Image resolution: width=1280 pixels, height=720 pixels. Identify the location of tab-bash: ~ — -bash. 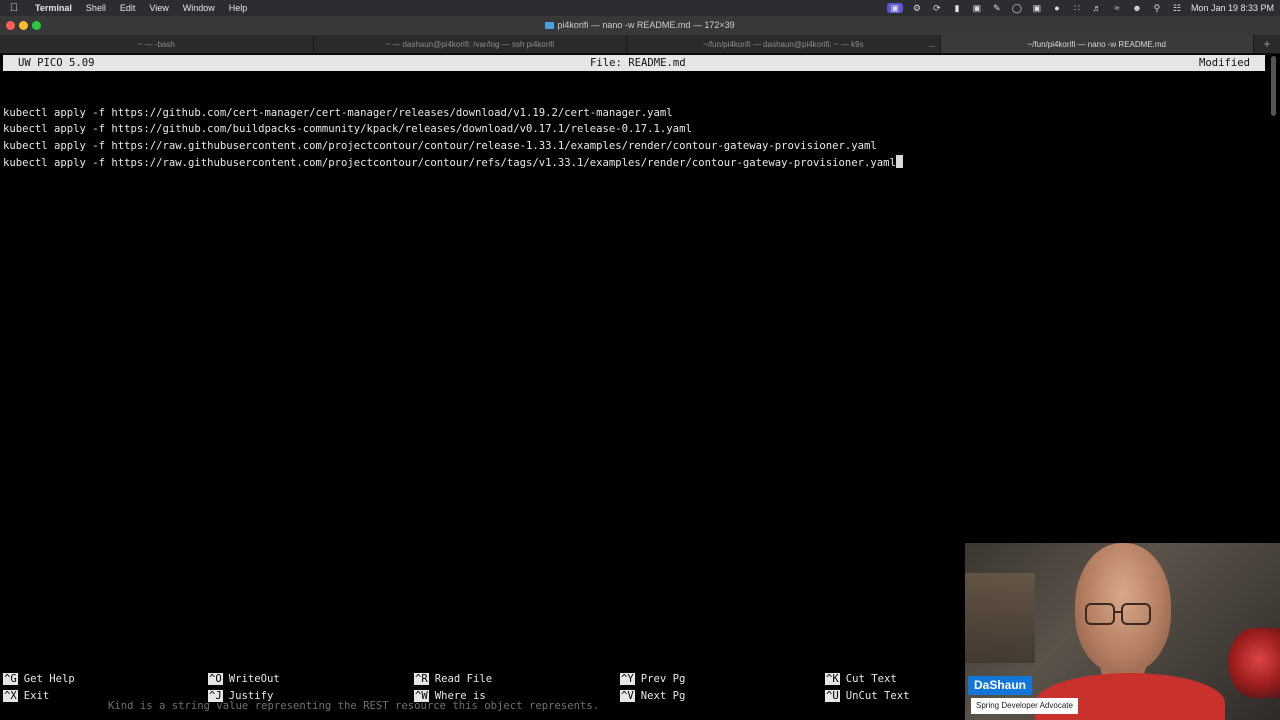
(157, 44).